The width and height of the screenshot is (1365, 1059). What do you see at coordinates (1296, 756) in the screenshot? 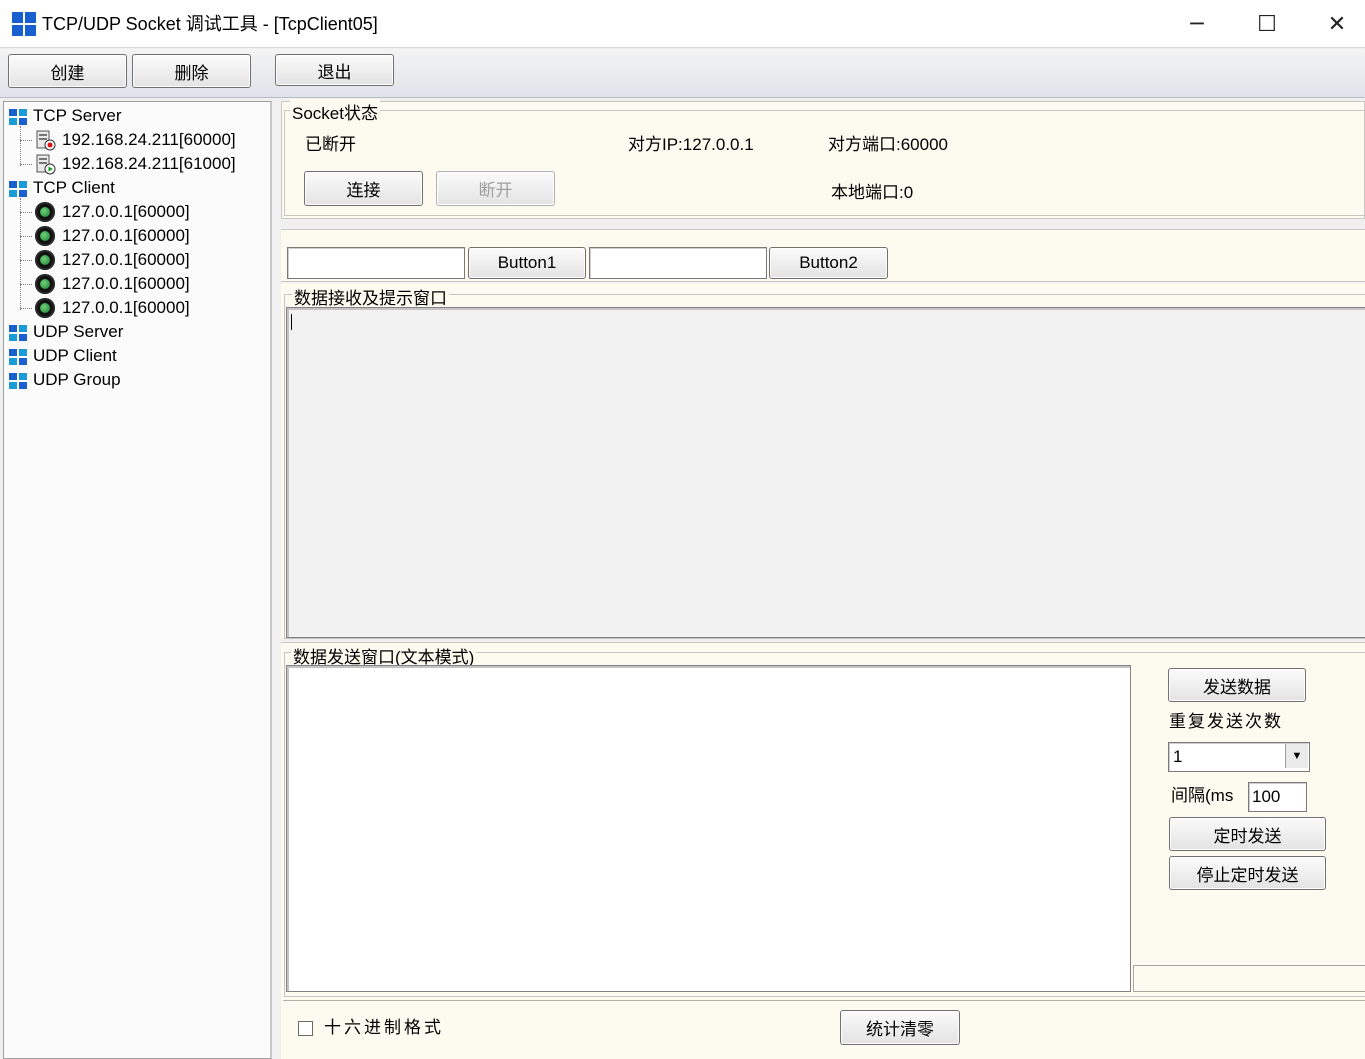
I see `chevron-down-icon: ▼` at bounding box center [1296, 756].